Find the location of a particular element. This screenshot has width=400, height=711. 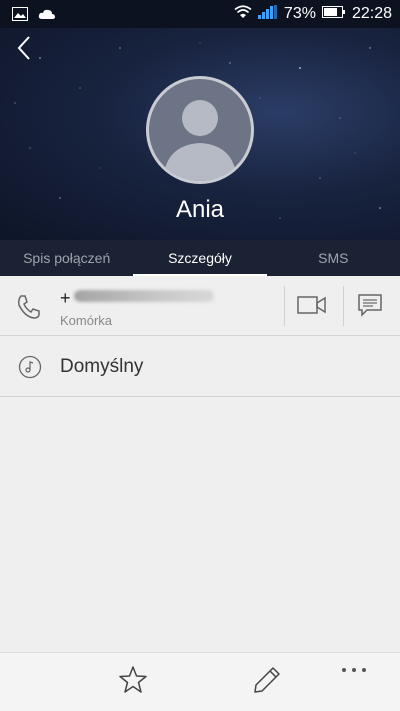

music-note-icon is located at coordinates (30, 367).